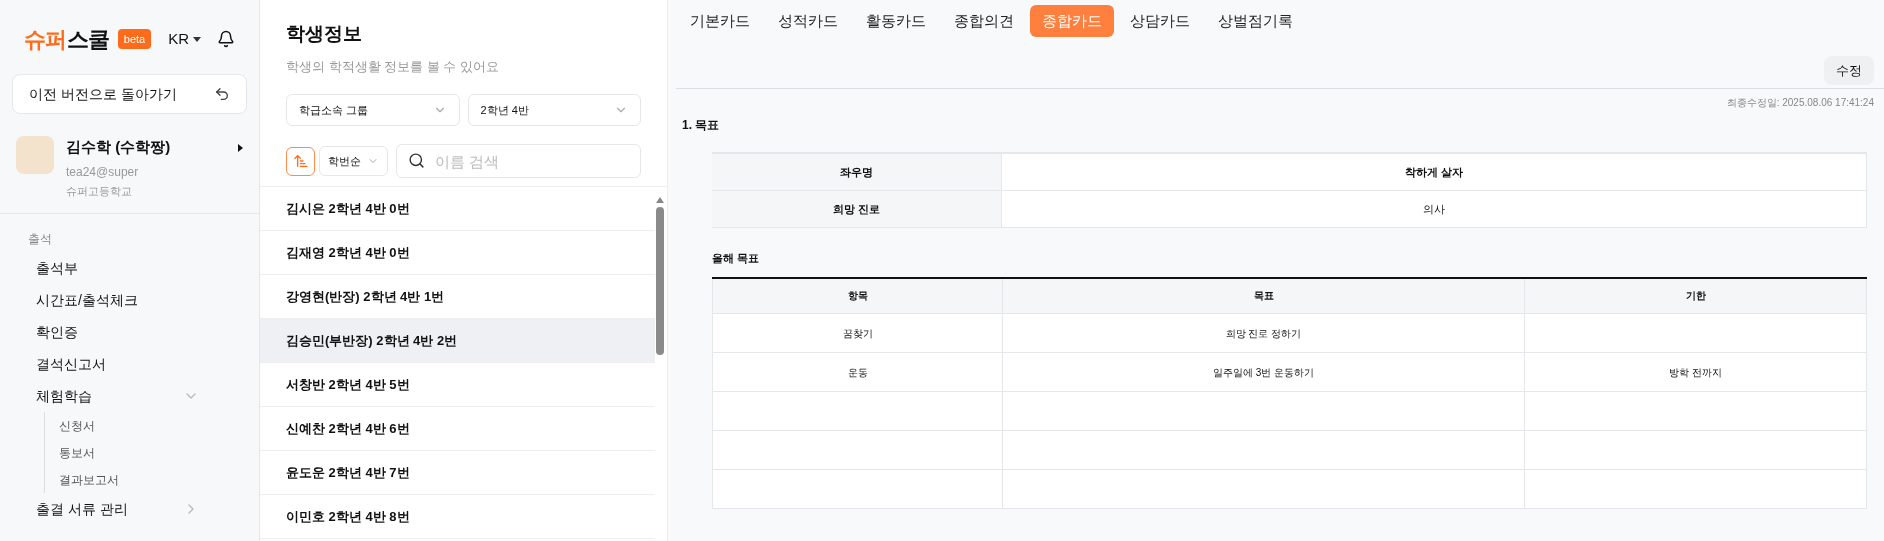  What do you see at coordinates (67, 39) in the screenshot?
I see `logo: 슈퍼스쿨` at bounding box center [67, 39].